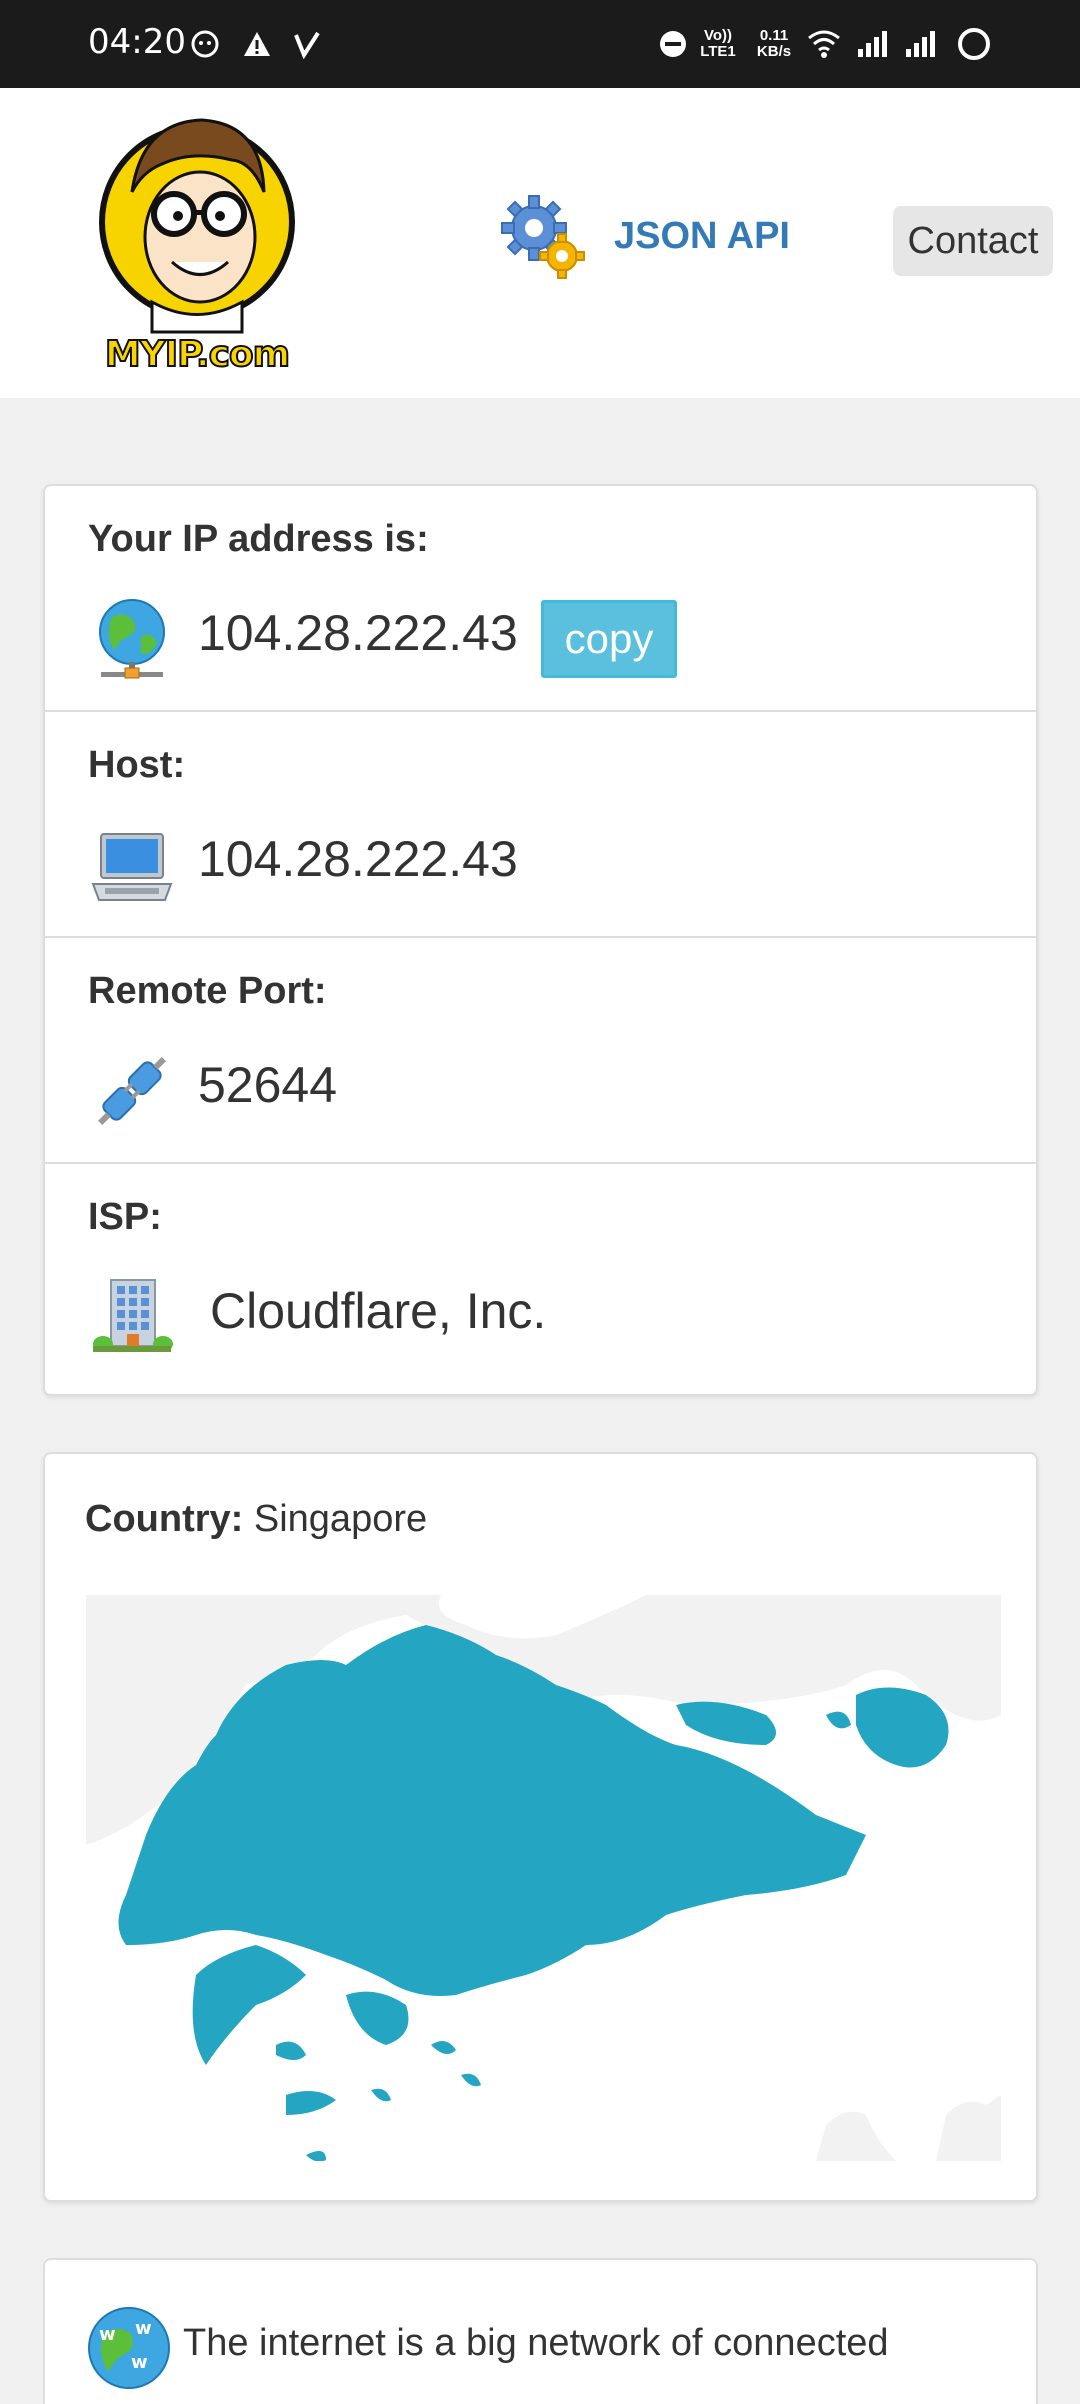 The image size is (1080, 2404). Describe the element at coordinates (197, 354) in the screenshot. I see `logo-text: MYIP.com` at that location.